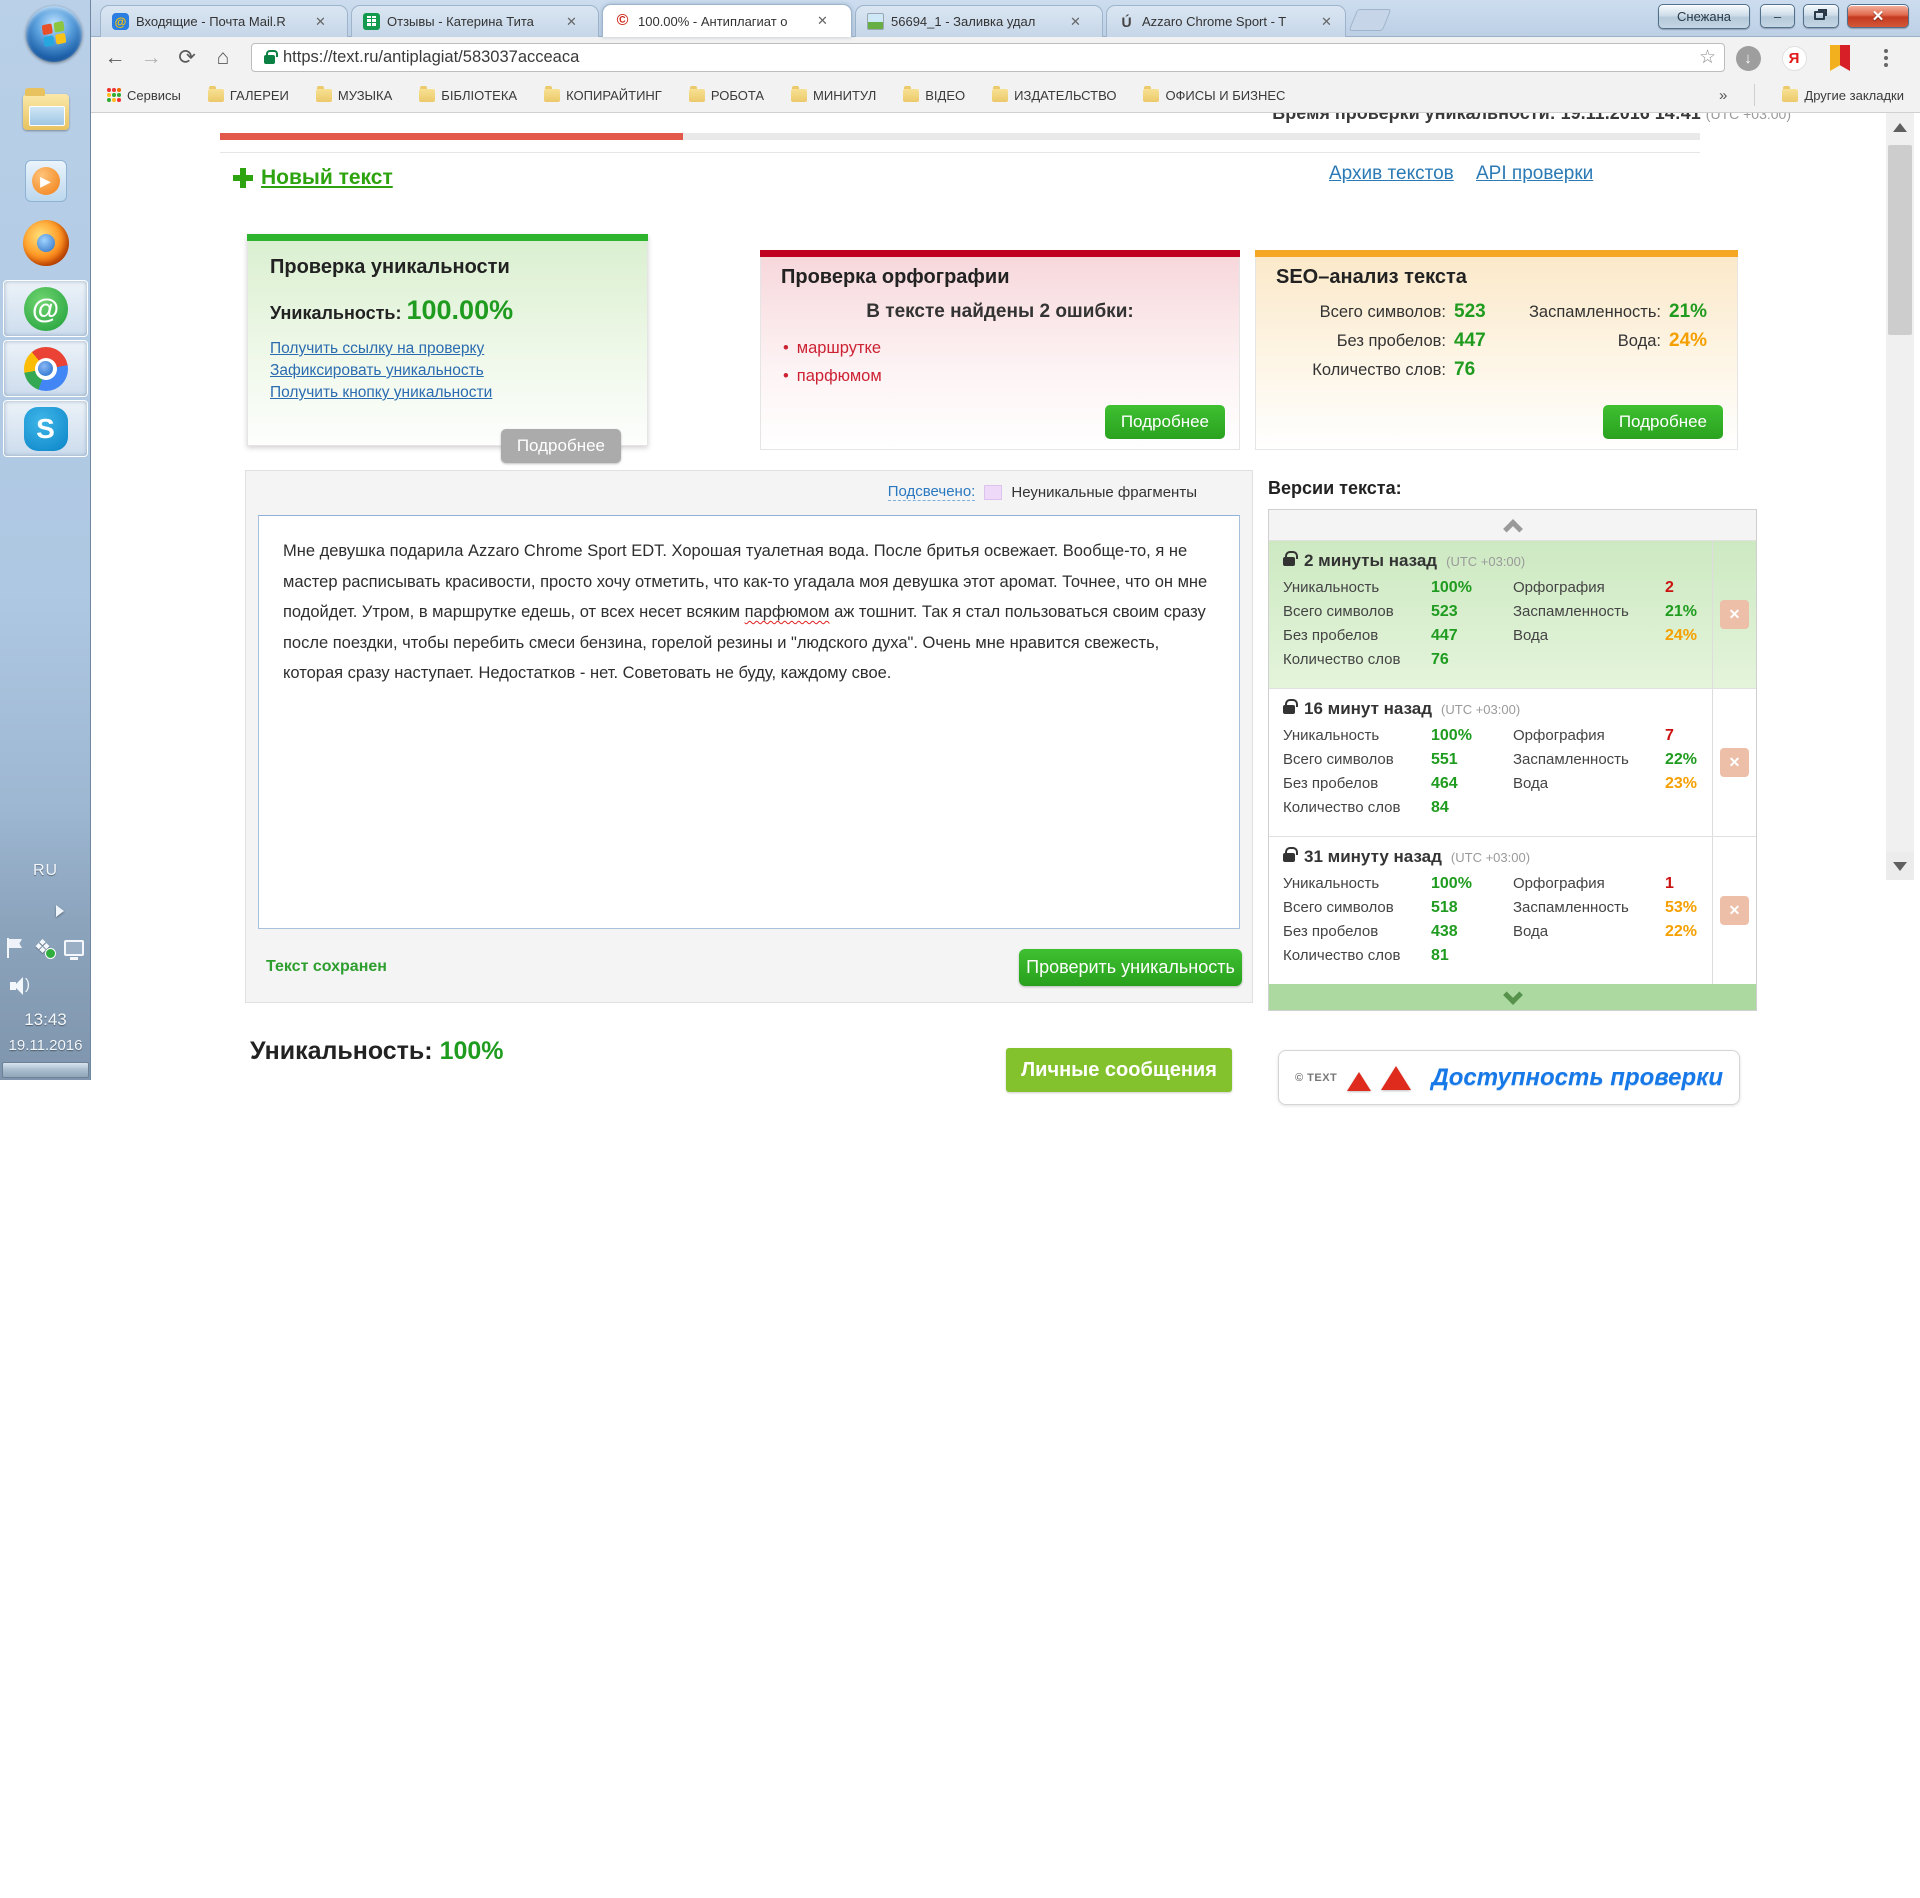 The image size is (1920, 1898). What do you see at coordinates (1440, 659) in the screenshot?
I see `stat-value: 76` at bounding box center [1440, 659].